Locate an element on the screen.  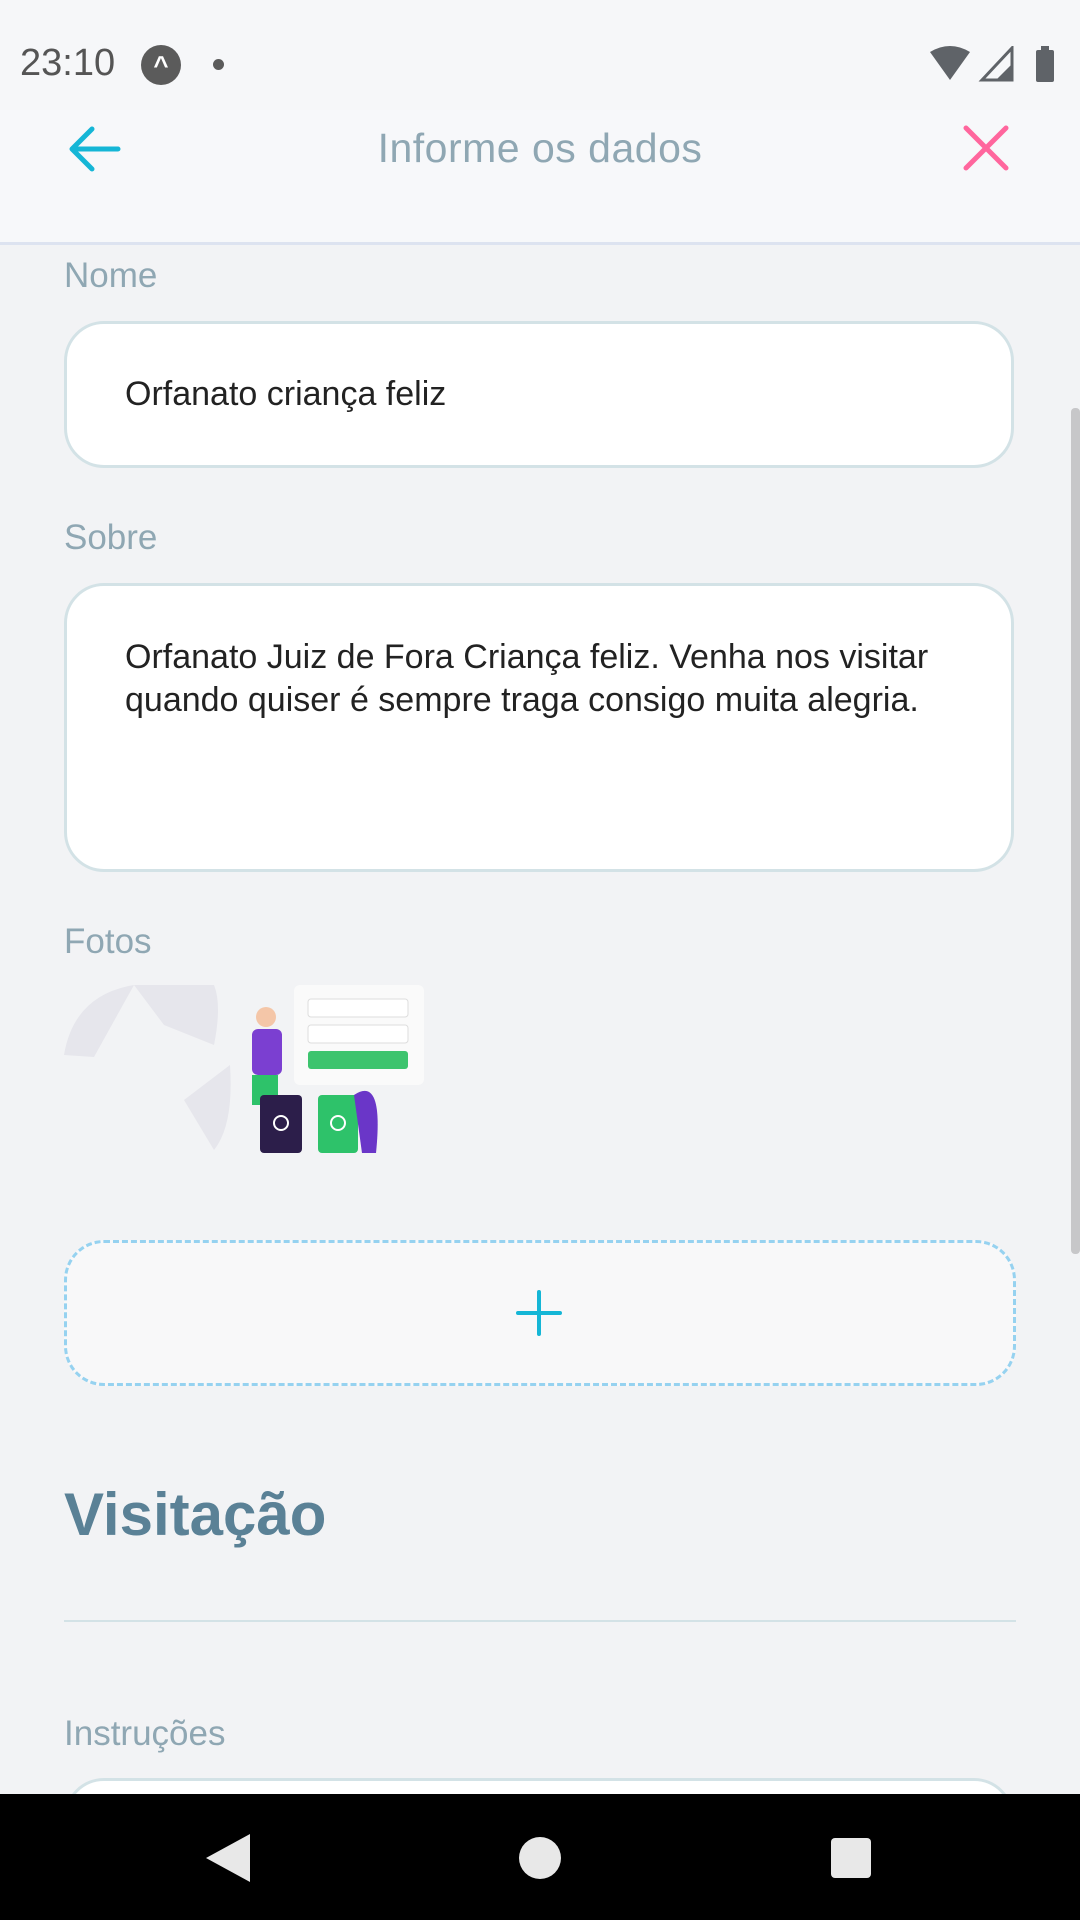
divider is located at coordinates (540, 1621).